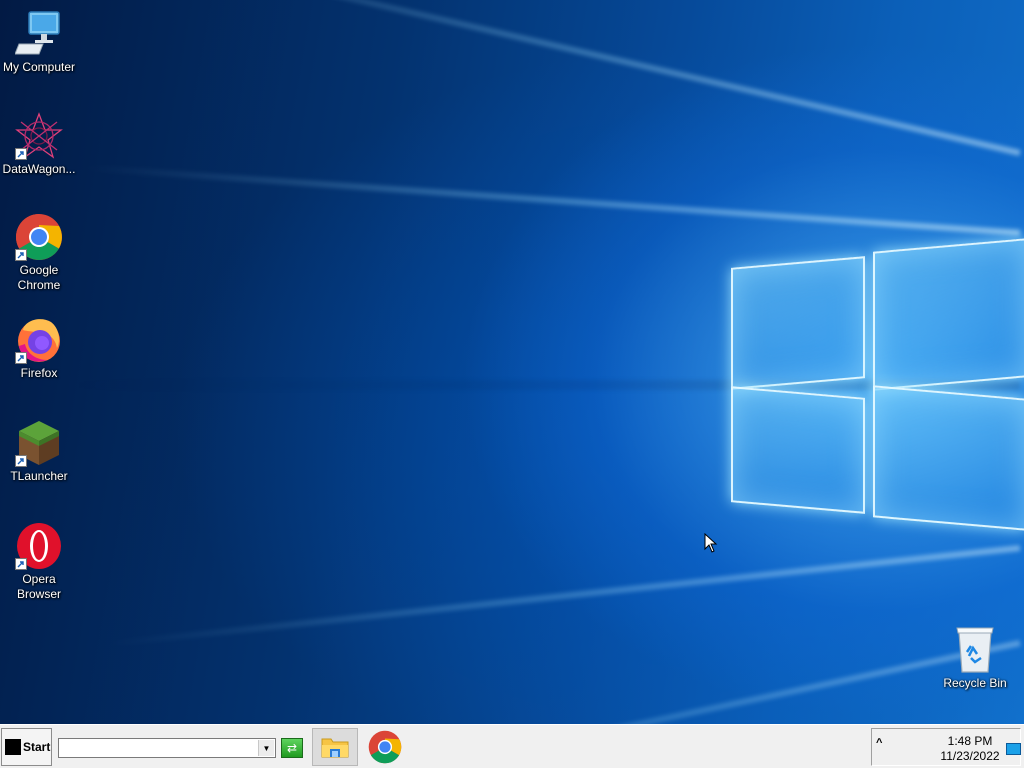 This screenshot has height=768, width=1024. I want to click on chevron-down-icon: ▼, so click(266, 748).